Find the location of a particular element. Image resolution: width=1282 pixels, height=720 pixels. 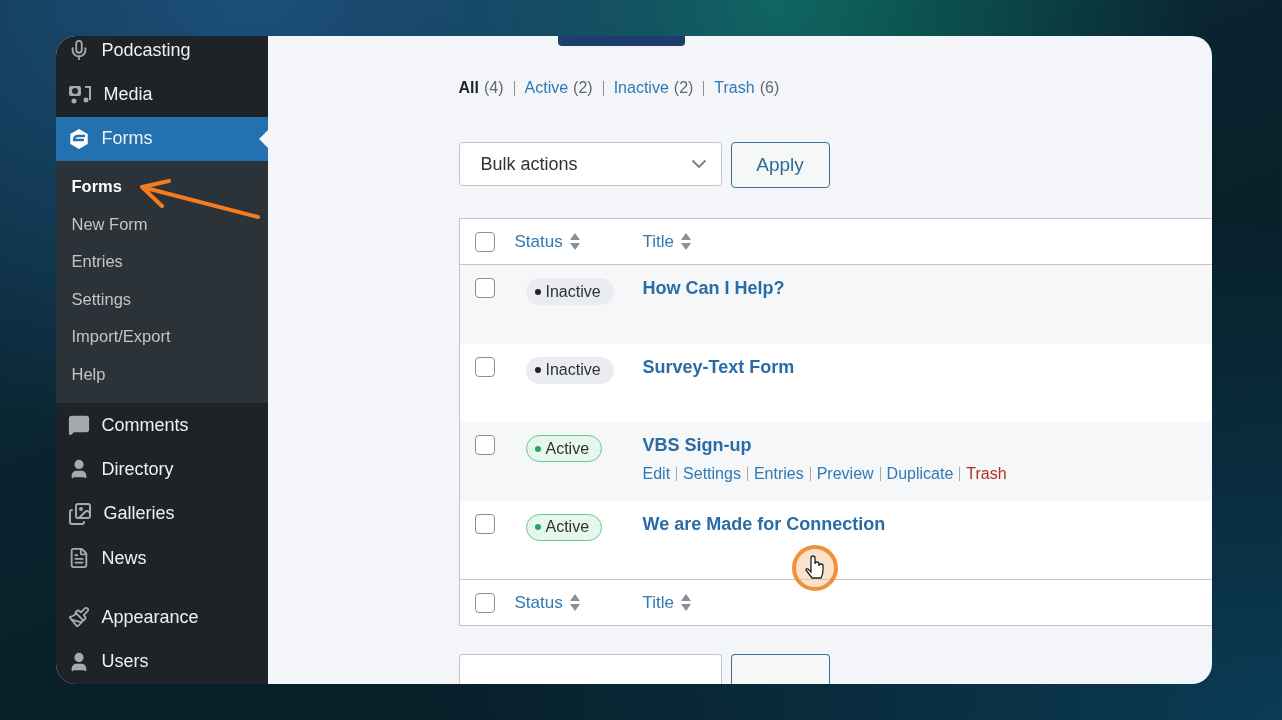

menu-item: Media is located at coordinates (161, 94).